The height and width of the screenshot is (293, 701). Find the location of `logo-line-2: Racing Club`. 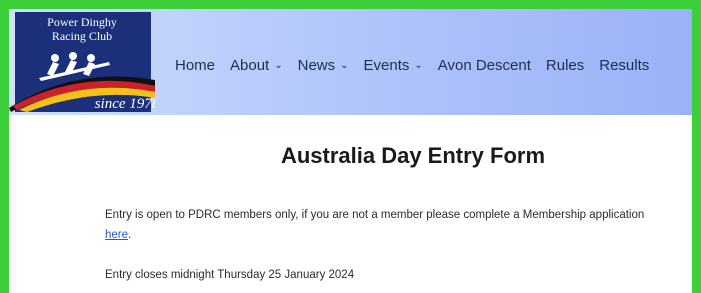

logo-line-2: Racing Club is located at coordinates (82, 36).